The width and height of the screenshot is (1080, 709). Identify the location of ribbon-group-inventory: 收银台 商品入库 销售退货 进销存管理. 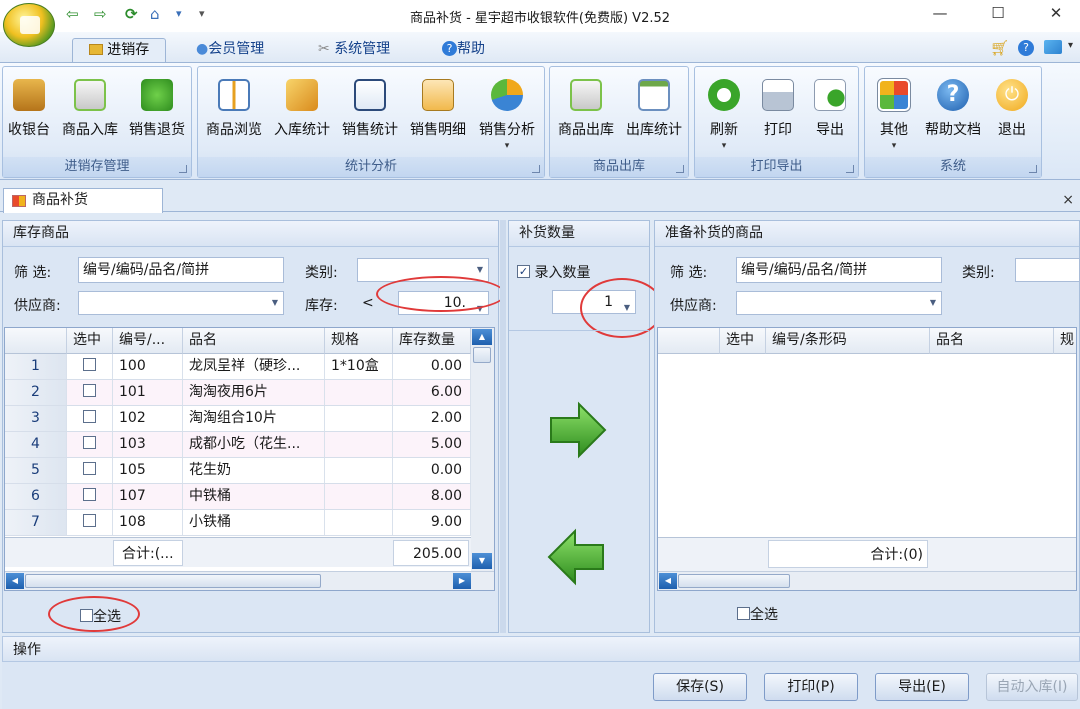
(97, 122).